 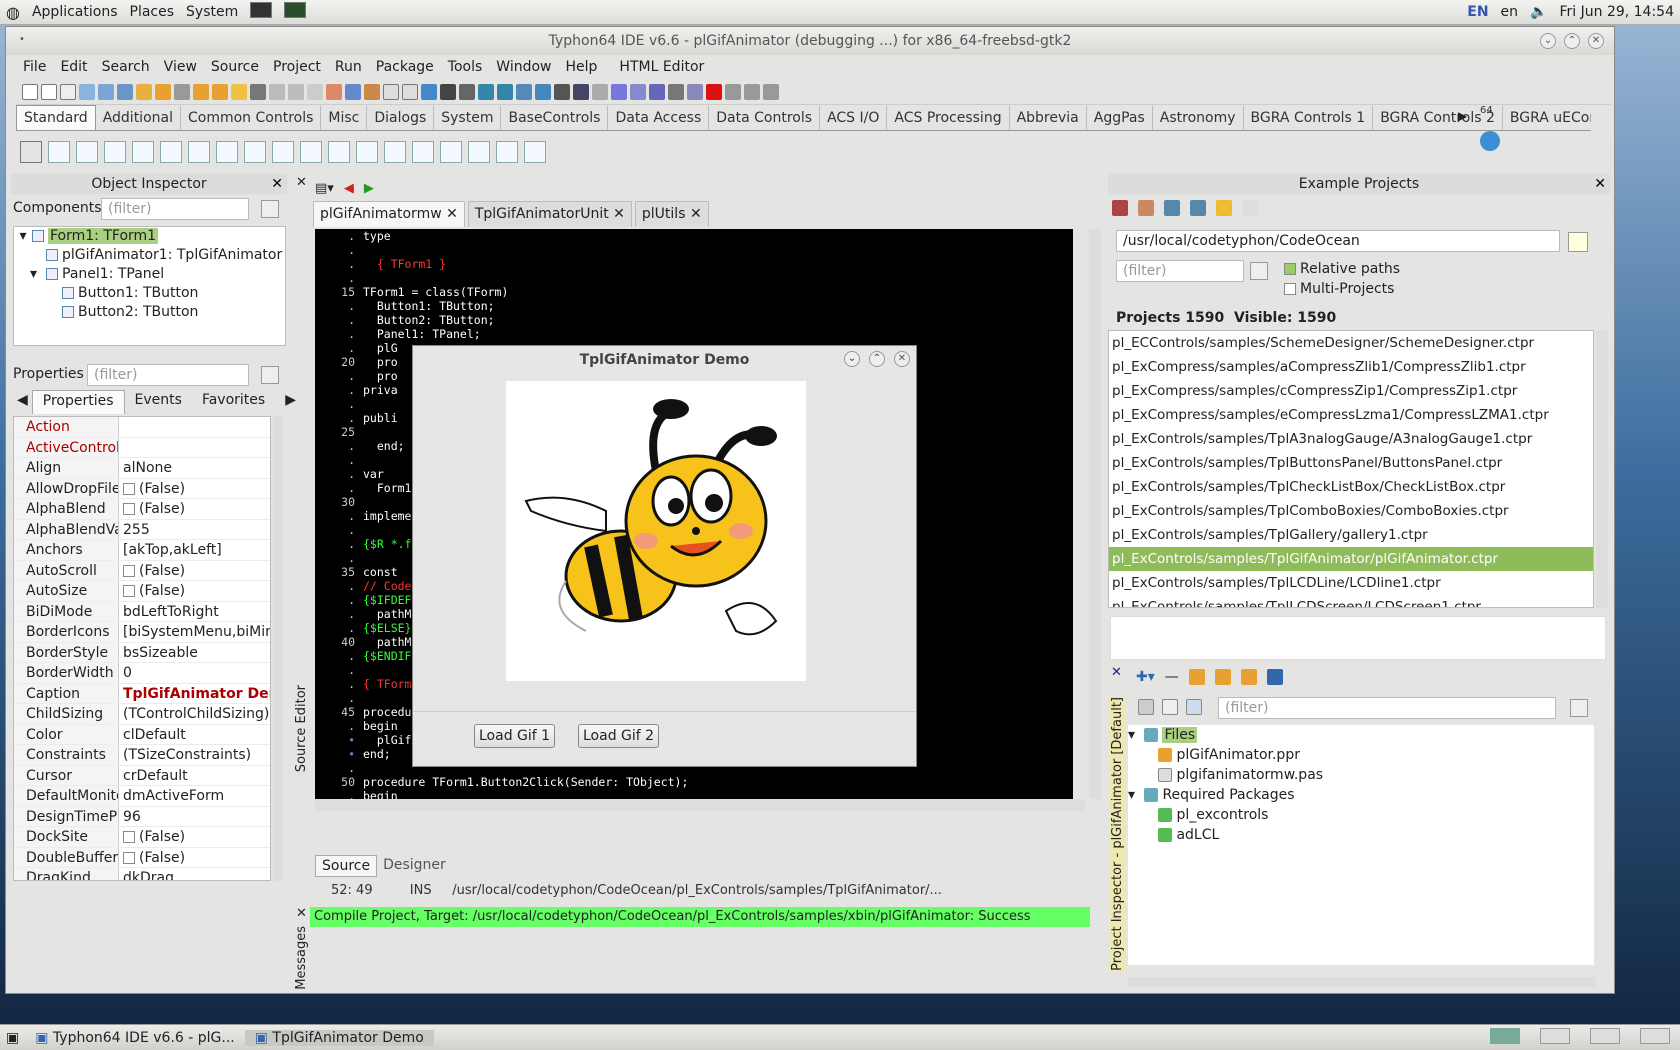 I want to click on tools-icon, so click(x=562, y=91).